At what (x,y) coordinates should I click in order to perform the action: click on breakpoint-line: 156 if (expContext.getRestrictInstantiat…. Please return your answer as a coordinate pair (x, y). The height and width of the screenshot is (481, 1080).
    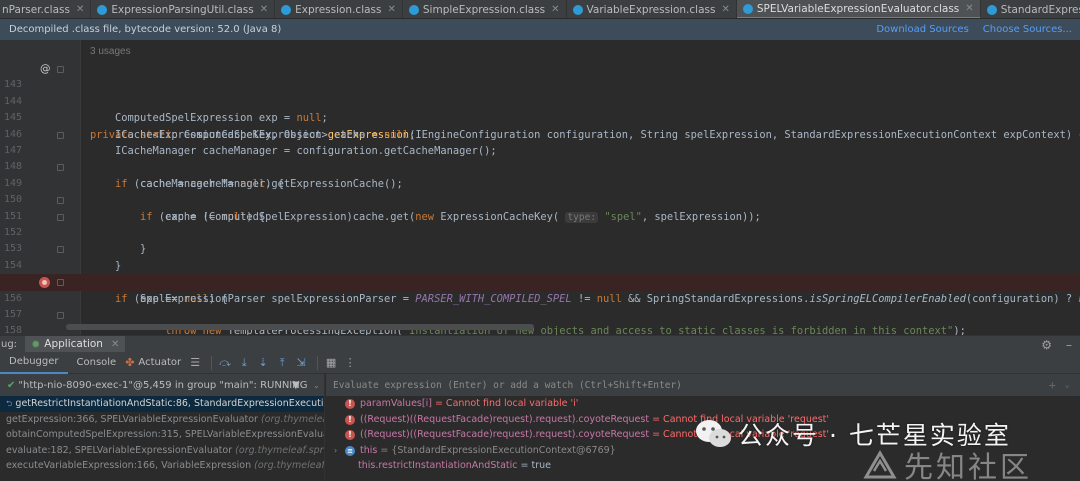
    Looking at the image, I should click on (540, 289).